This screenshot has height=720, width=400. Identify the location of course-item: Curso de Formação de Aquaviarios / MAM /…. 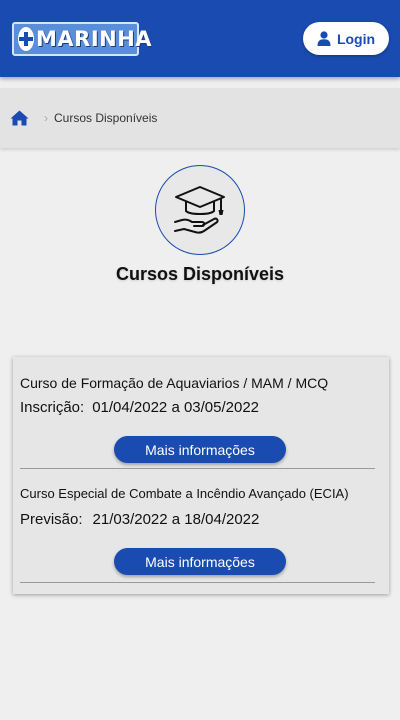
(201, 395).